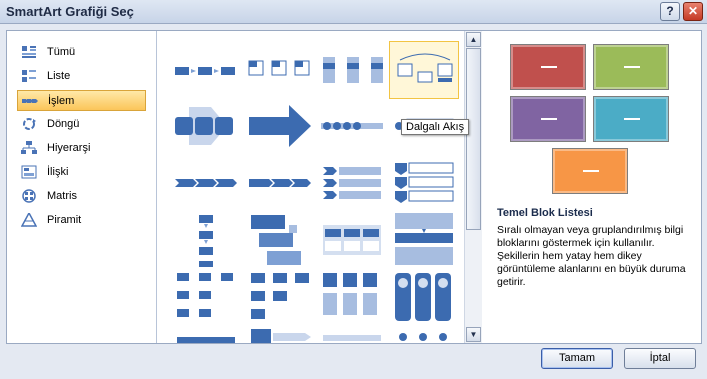 This screenshot has width=707, height=379. What do you see at coordinates (280, 70) in the screenshot?
I see `layout-thumbnail-step-process` at bounding box center [280, 70].